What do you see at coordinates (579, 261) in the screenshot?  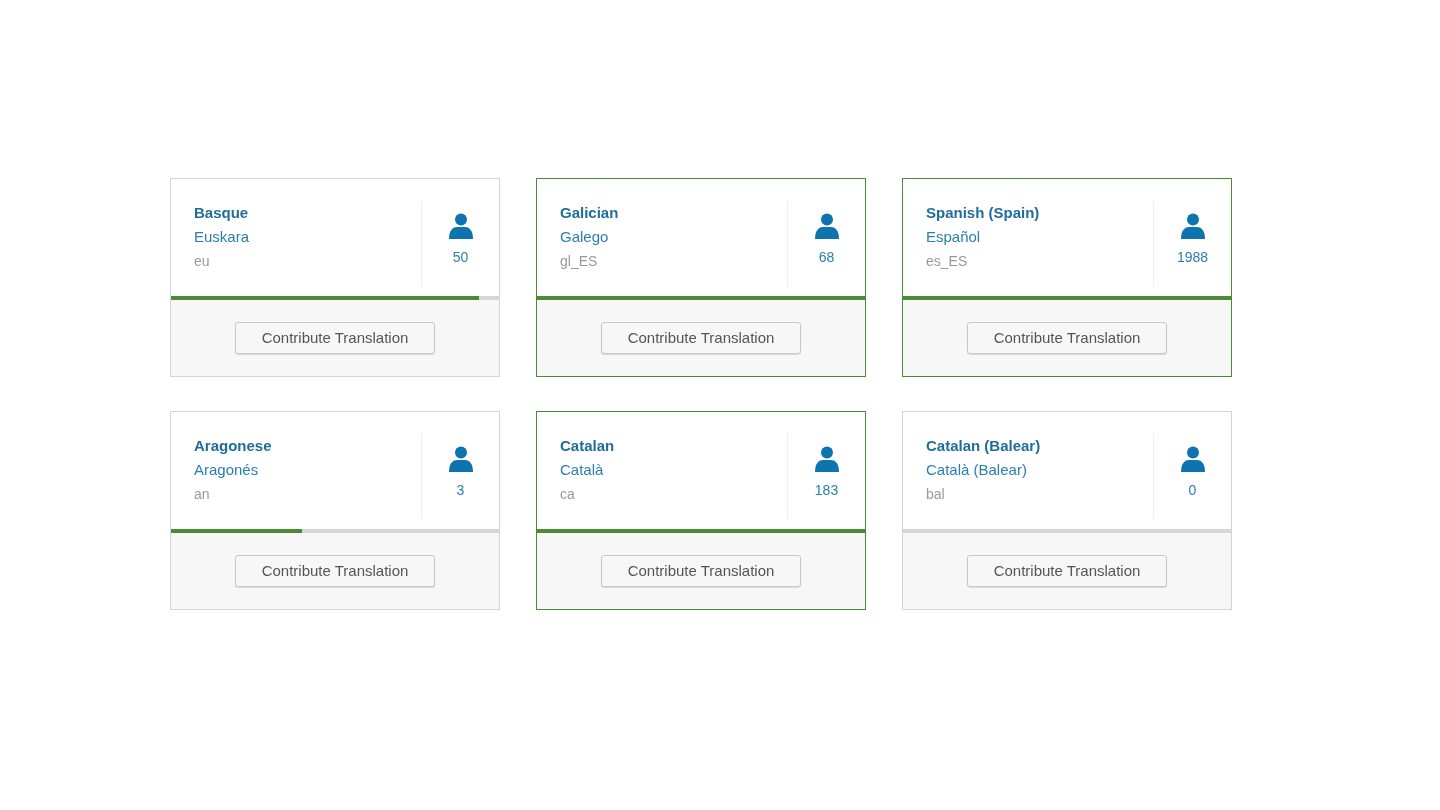 I see `locale-code: gl_ES` at bounding box center [579, 261].